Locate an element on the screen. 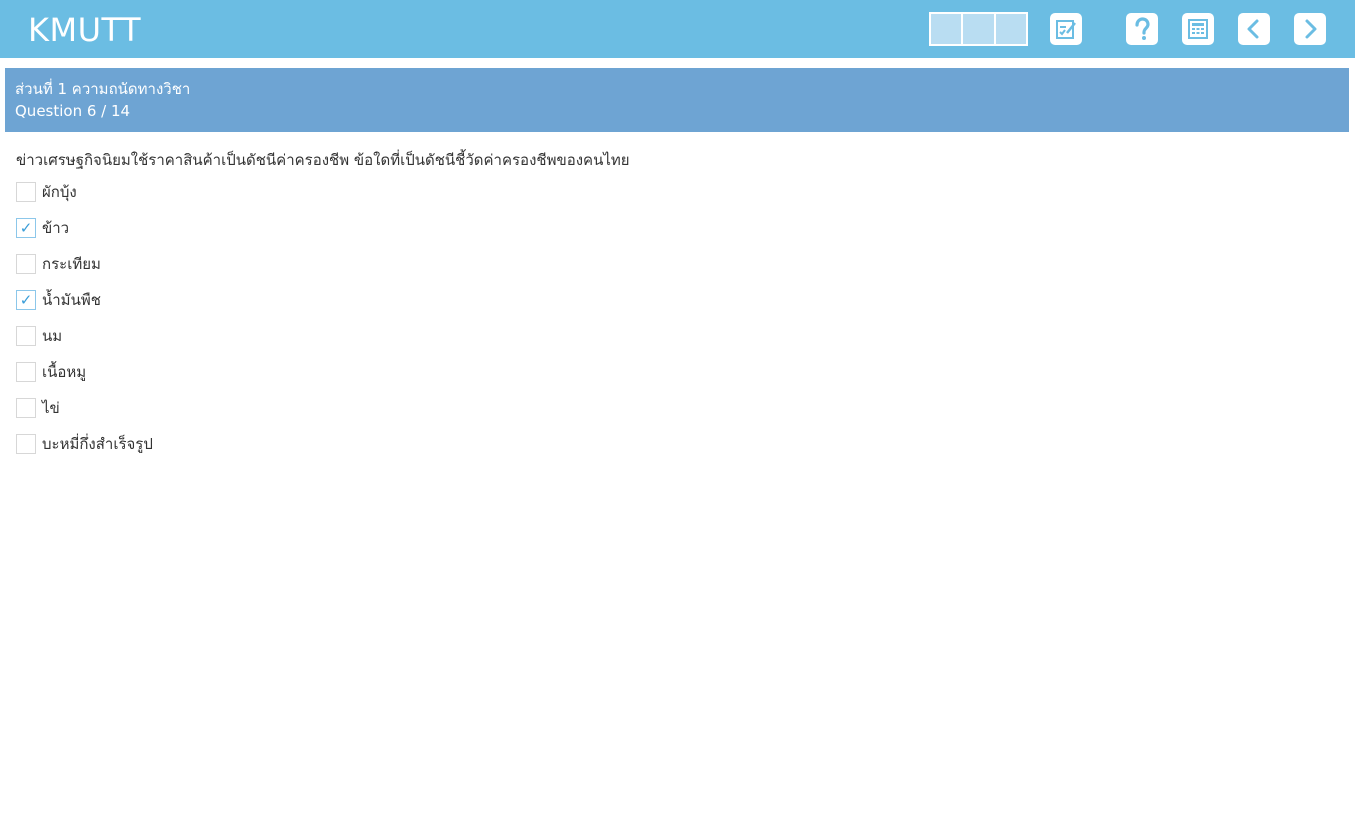 This screenshot has width=1355, height=821. option-label: กระเทียม is located at coordinates (71, 264).